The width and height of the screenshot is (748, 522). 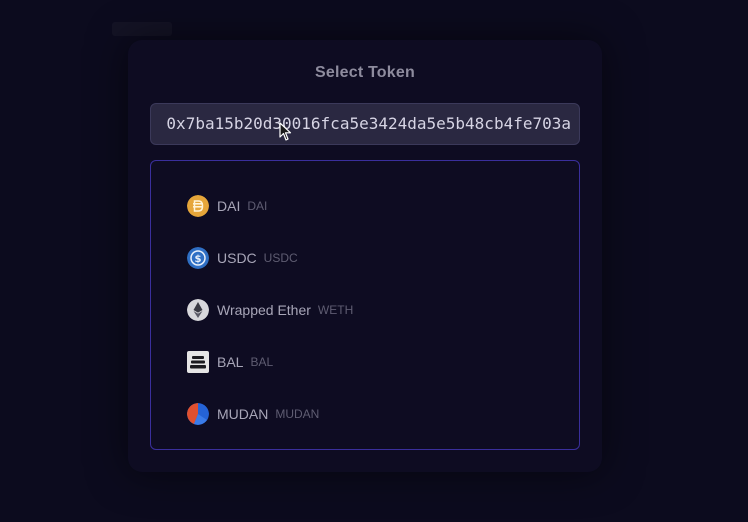 What do you see at coordinates (264, 310) in the screenshot?
I see `token-name: Wrapped Ether` at bounding box center [264, 310].